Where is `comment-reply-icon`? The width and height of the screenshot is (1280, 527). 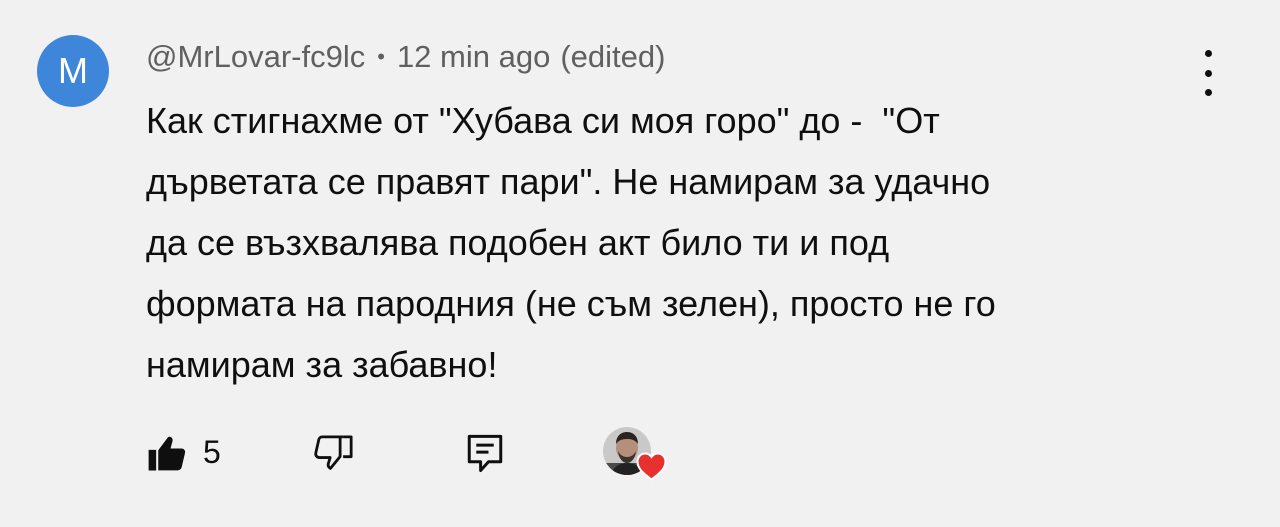
comment-reply-icon is located at coordinates (485, 453).